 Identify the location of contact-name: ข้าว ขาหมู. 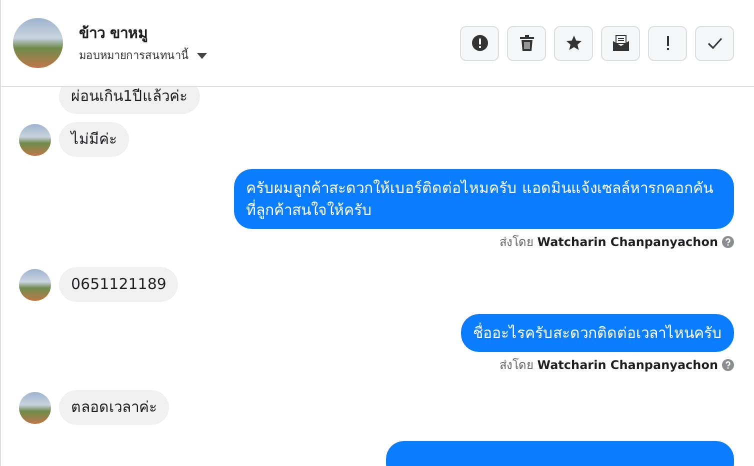
(114, 33).